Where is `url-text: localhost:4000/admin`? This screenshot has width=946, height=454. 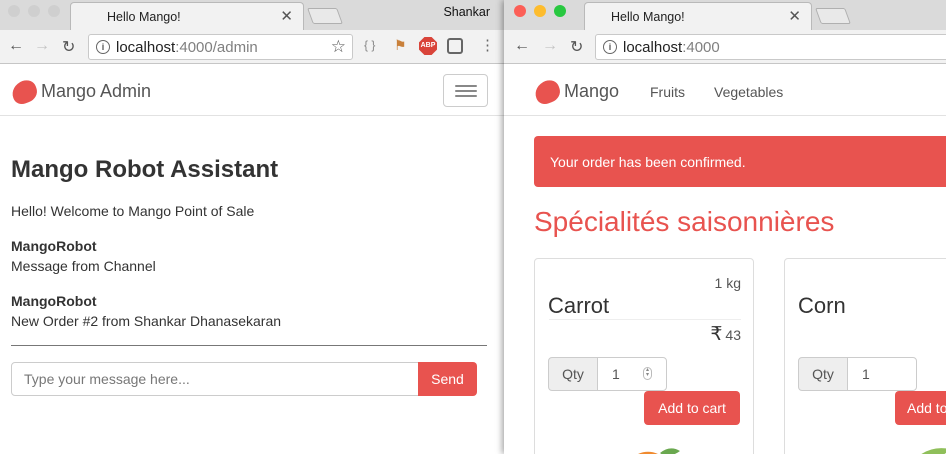 url-text: localhost:4000/admin is located at coordinates (187, 47).